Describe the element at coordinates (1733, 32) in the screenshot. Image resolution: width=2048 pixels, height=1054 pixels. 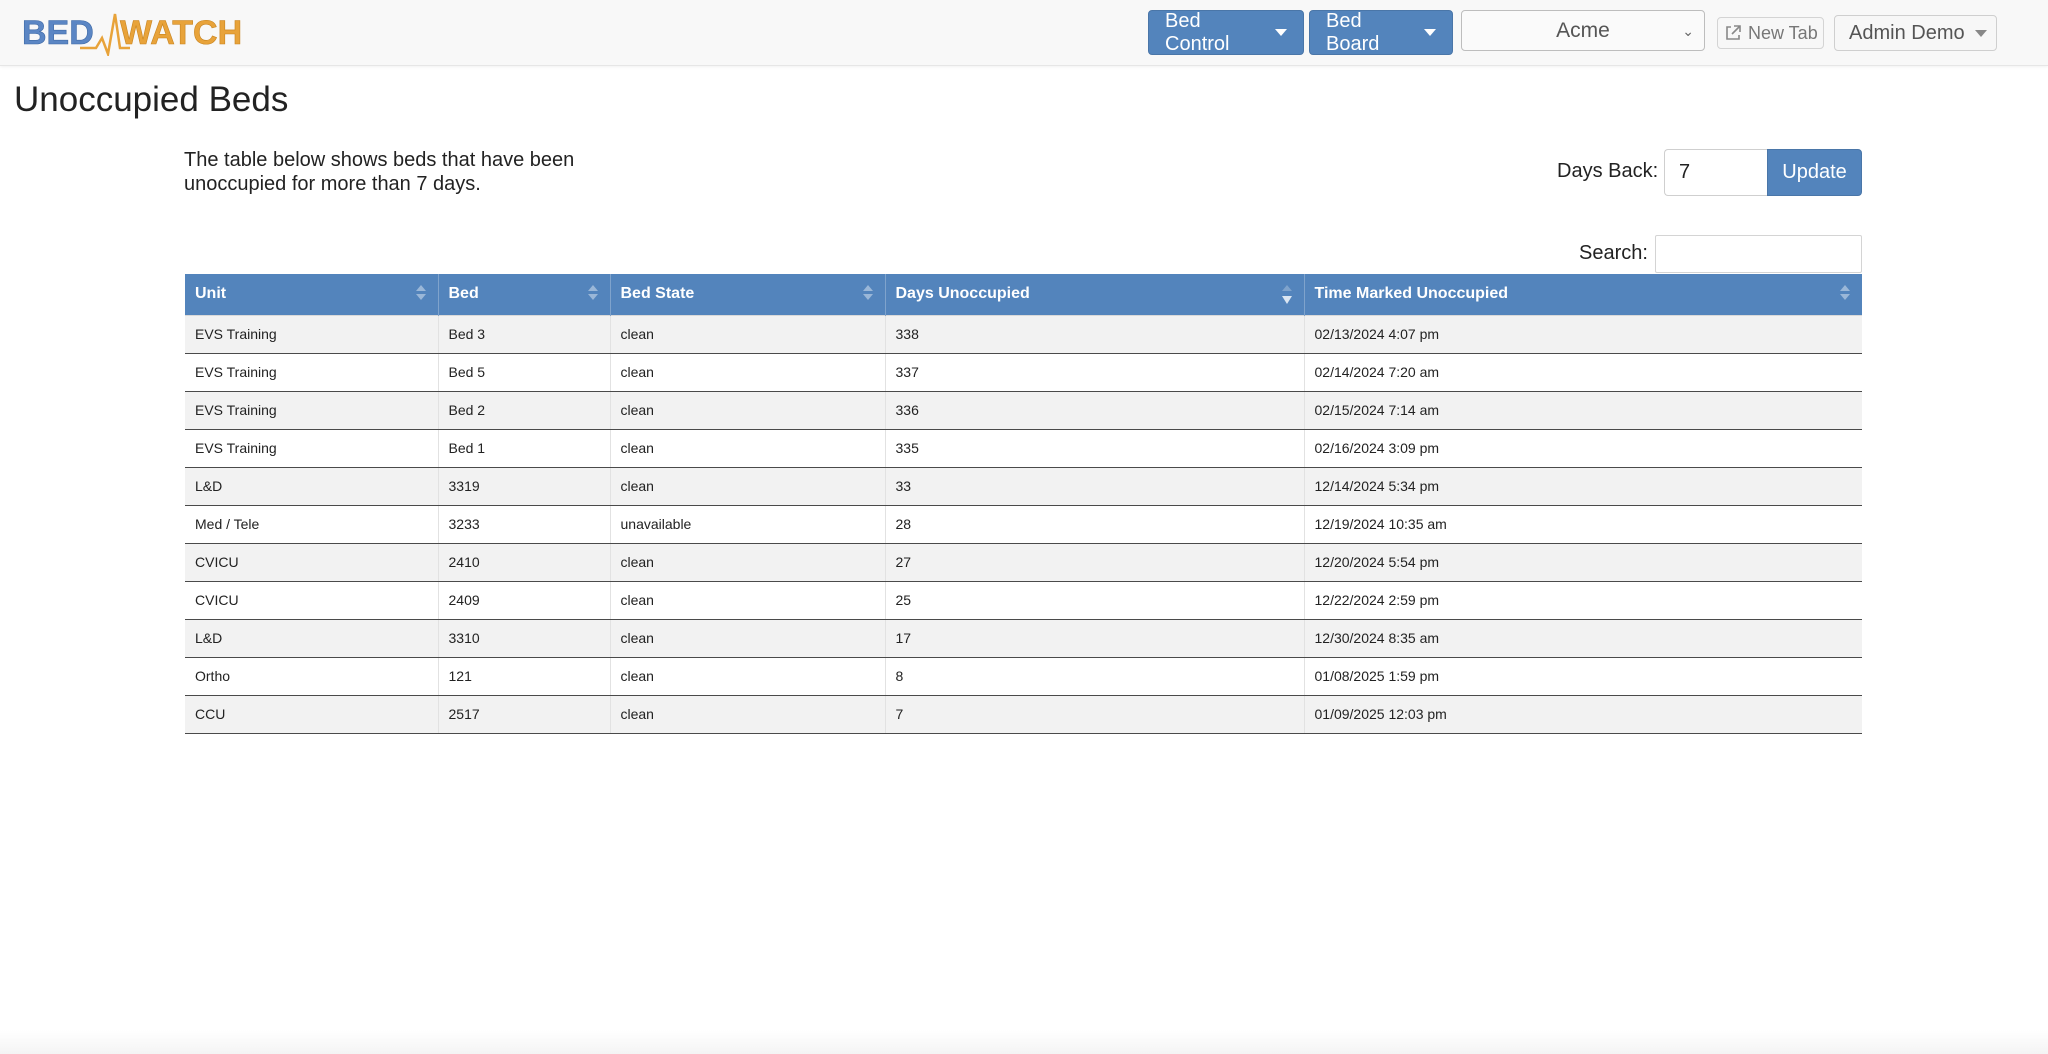
I see `external-link-icon` at that location.